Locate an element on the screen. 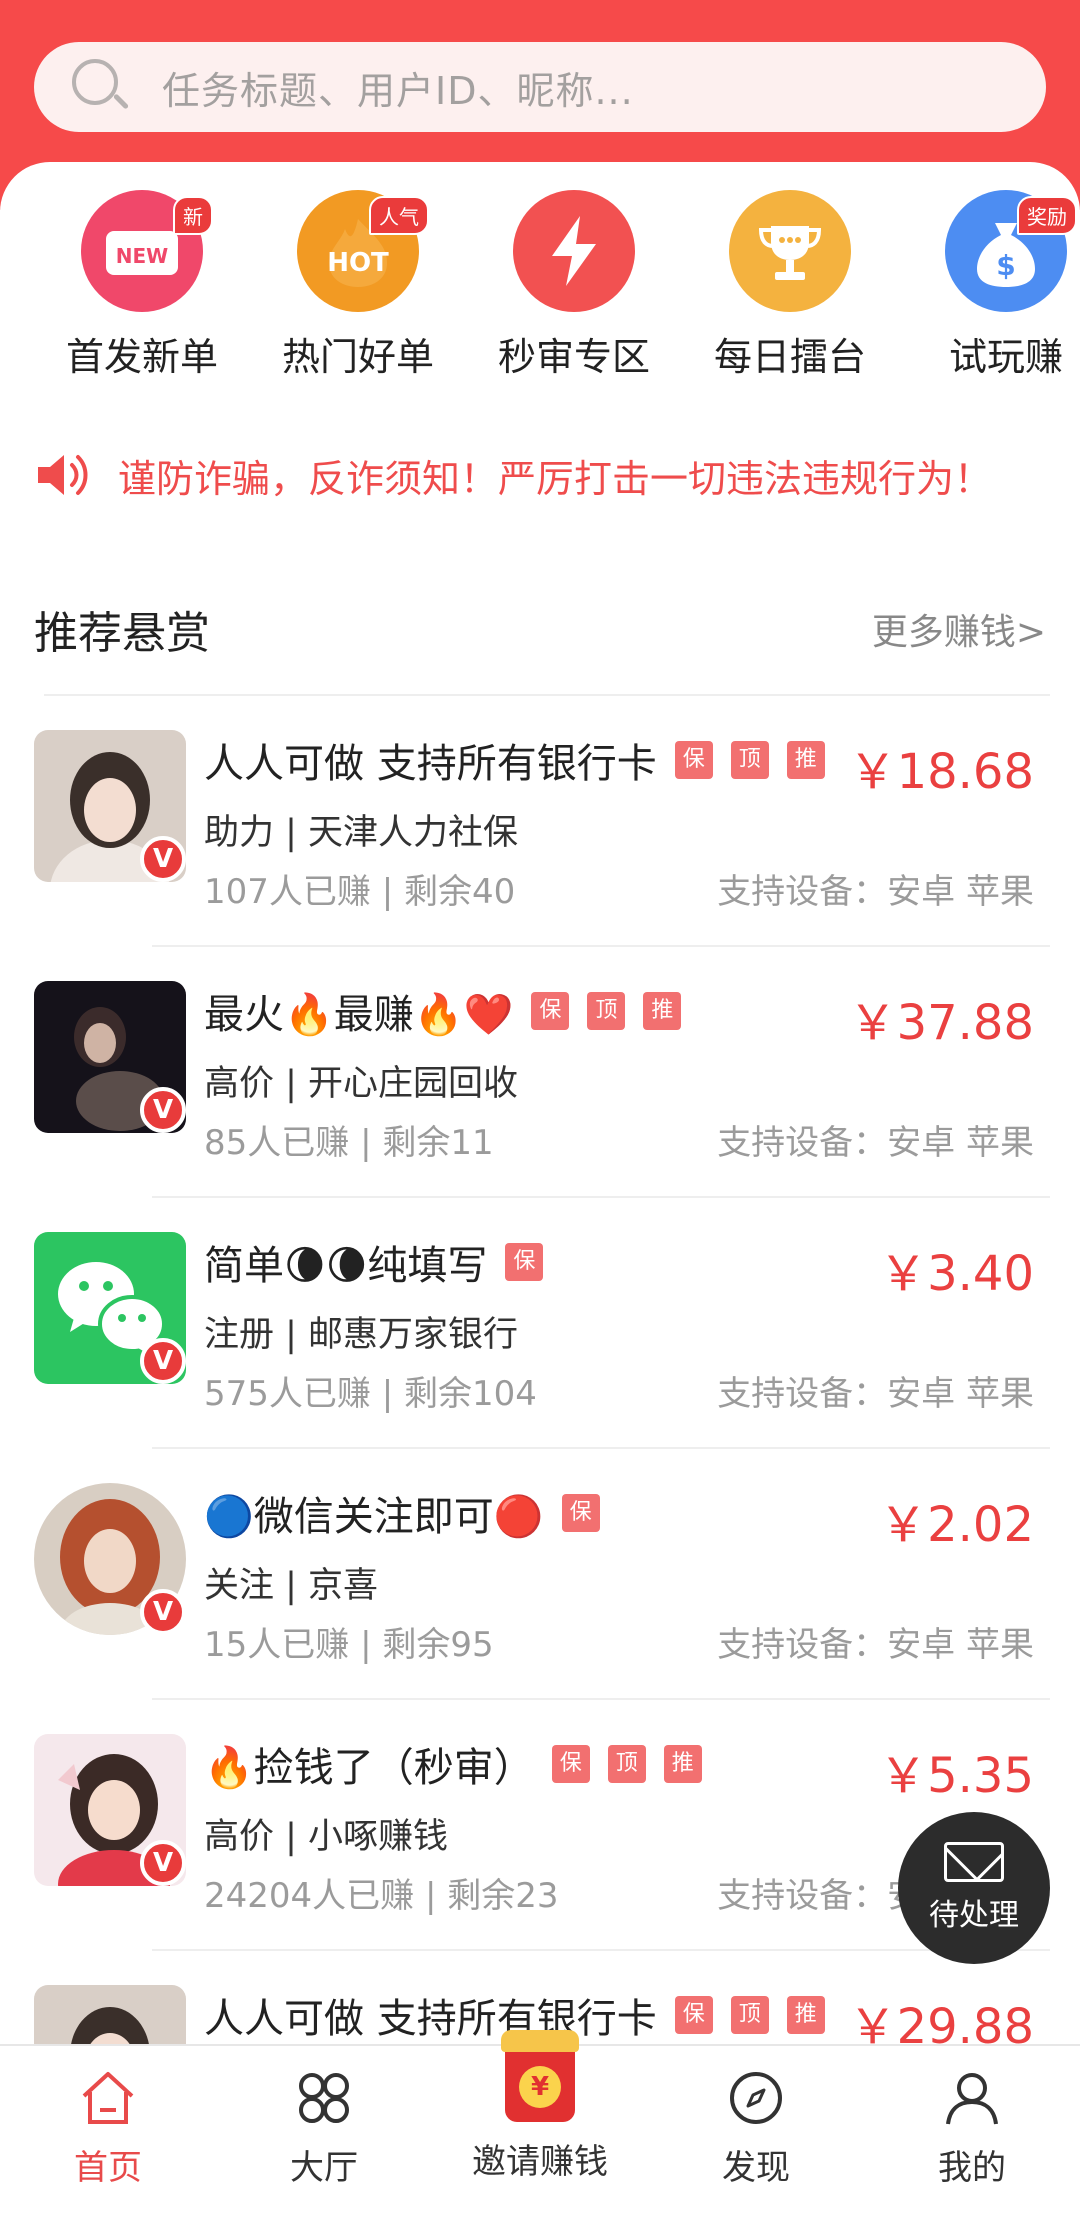 This screenshot has height=2232, width=1080. money-bag-icon: $ 奖励 is located at coordinates (1011, 251).